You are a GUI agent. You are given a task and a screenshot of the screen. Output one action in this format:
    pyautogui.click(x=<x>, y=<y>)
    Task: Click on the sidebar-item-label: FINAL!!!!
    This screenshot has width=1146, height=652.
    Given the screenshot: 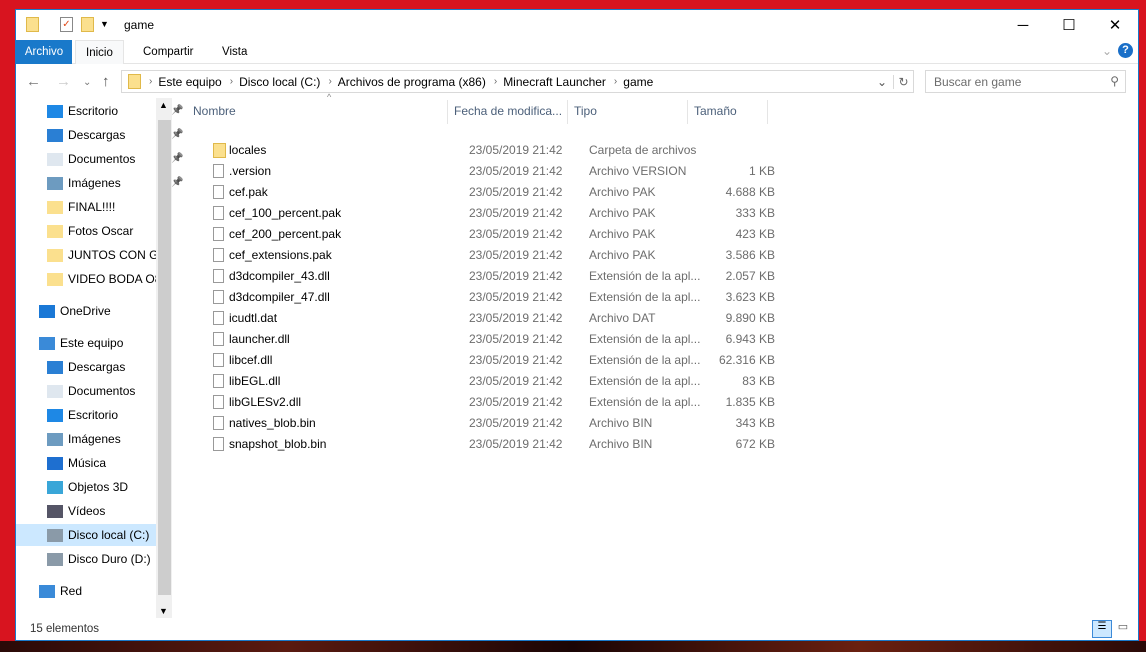 What is the action you would take?
    pyautogui.click(x=92, y=207)
    